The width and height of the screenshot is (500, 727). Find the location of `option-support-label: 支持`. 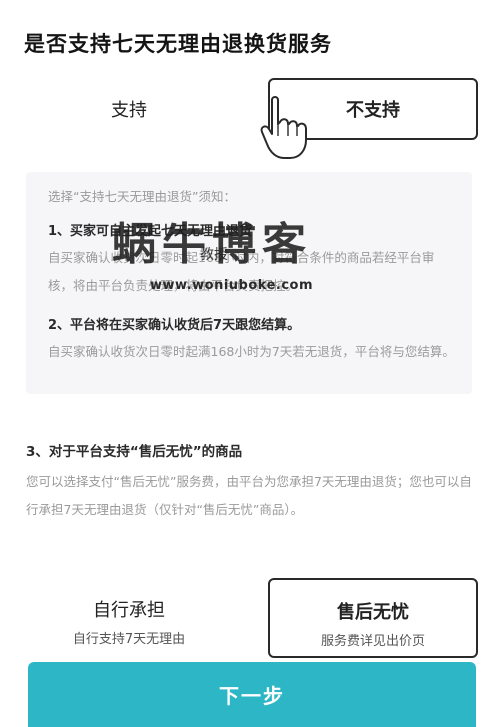

option-support-label: 支持 is located at coordinates (129, 110).